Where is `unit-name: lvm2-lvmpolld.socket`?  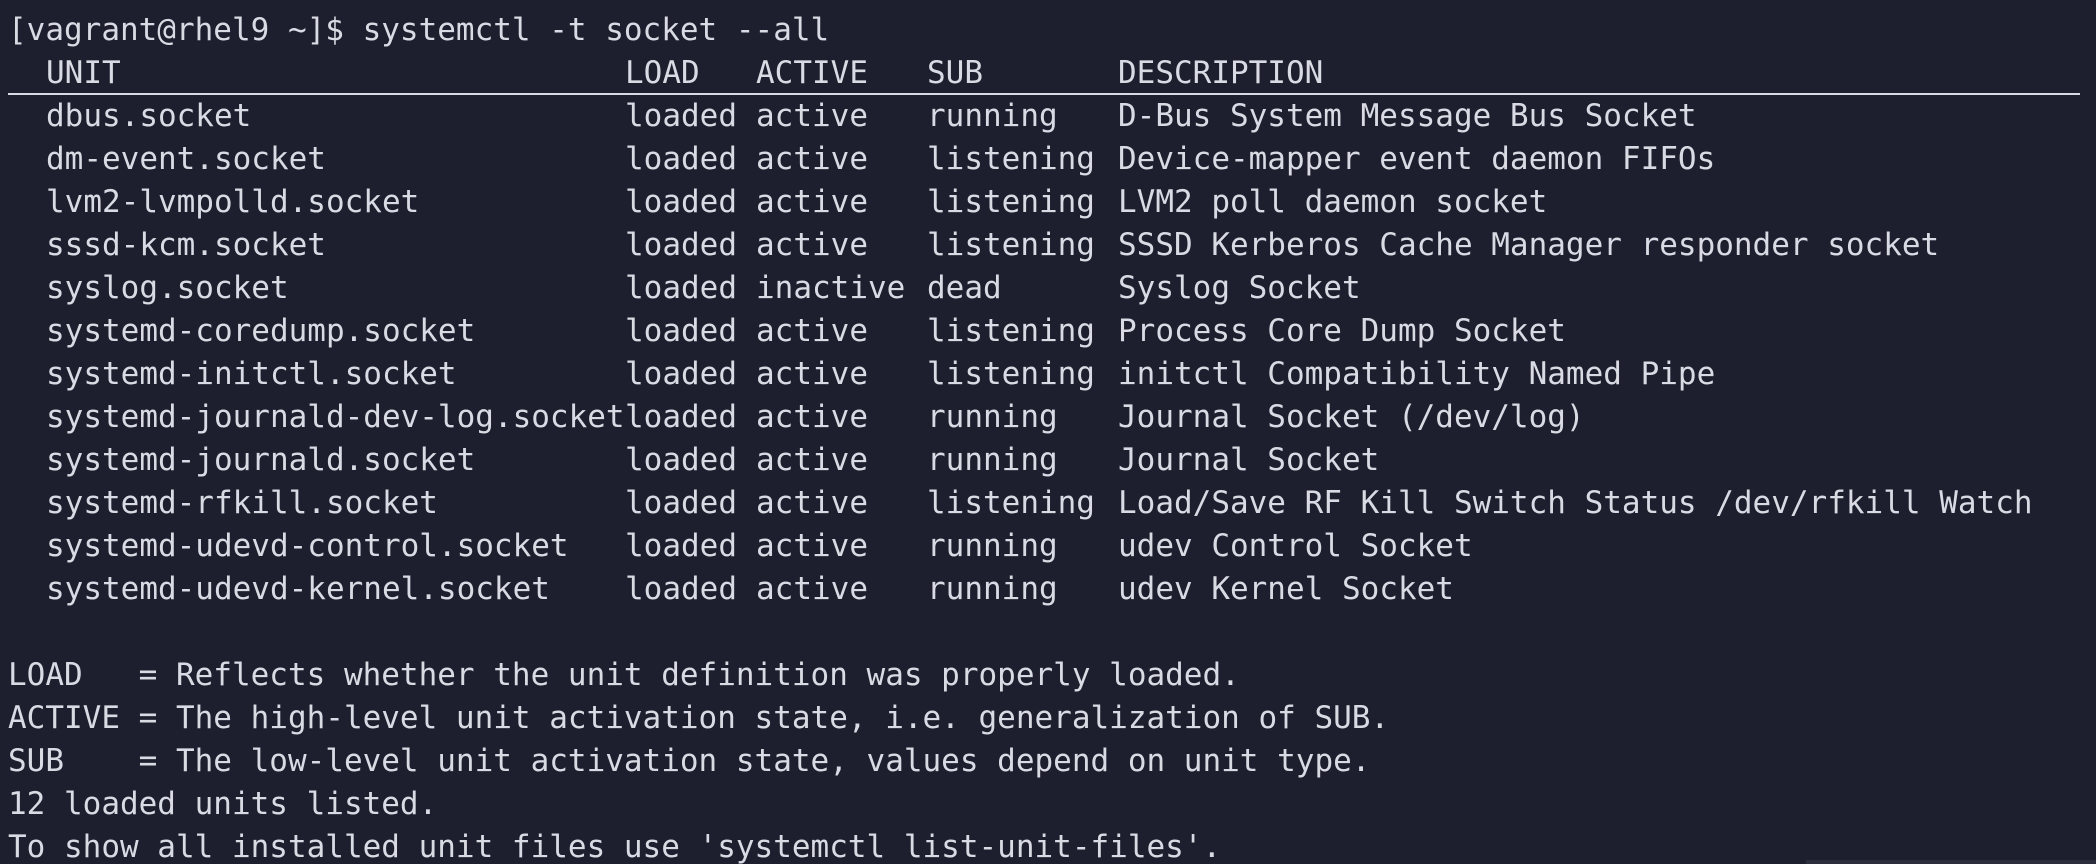
unit-name: lvm2-lvmpolld.socket is located at coordinates (233, 202).